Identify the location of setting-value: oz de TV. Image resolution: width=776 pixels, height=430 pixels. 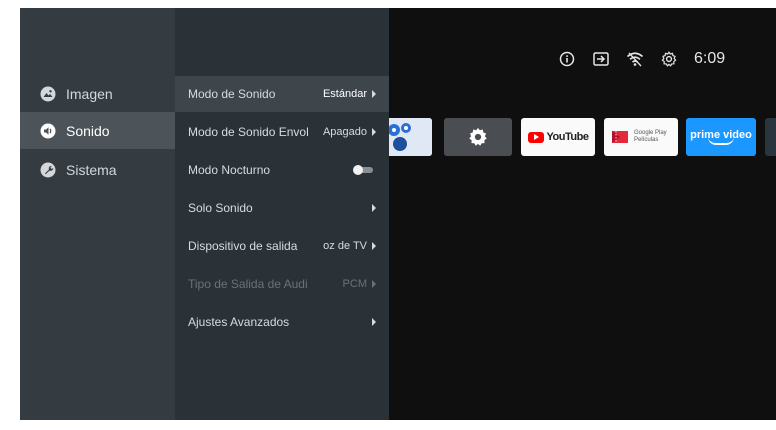
(345, 246).